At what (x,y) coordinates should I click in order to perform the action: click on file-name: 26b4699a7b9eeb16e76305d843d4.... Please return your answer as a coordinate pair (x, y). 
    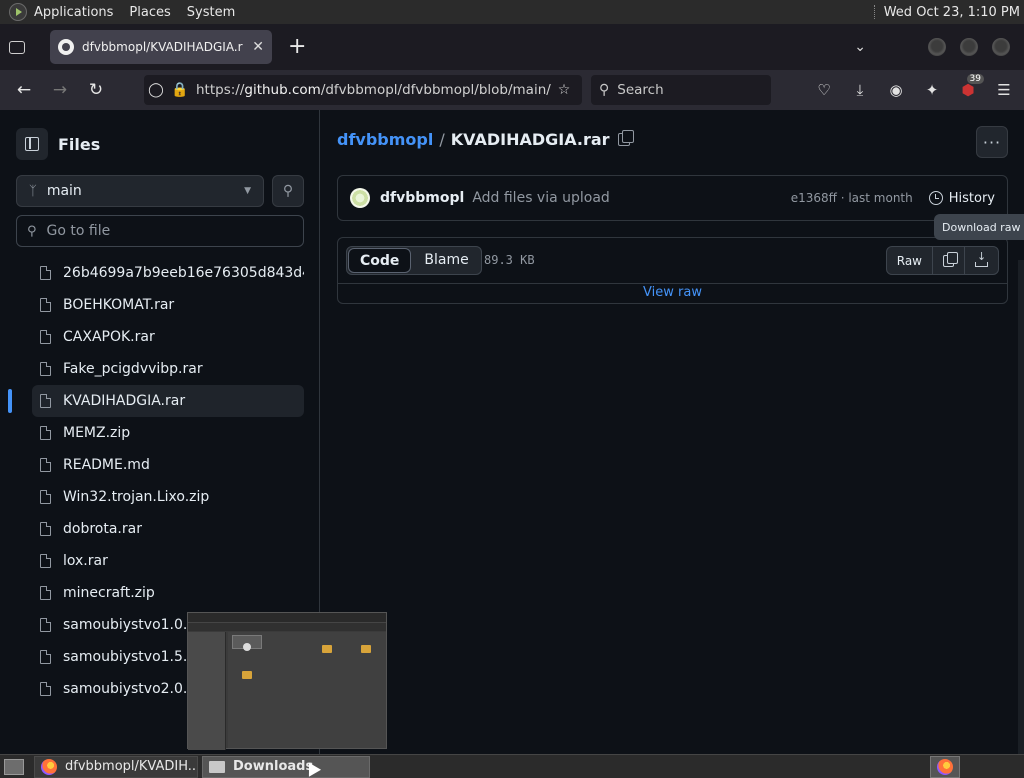
    Looking at the image, I should click on (183, 273).